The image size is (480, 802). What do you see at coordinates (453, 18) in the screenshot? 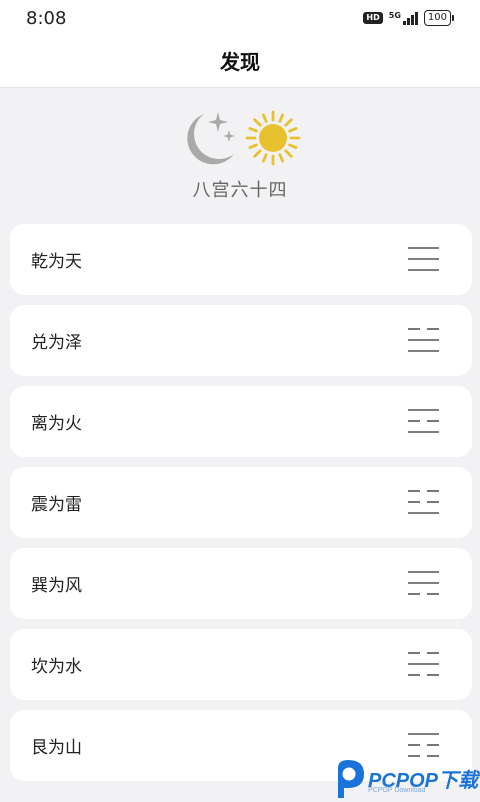
I see `battery-tip` at bounding box center [453, 18].